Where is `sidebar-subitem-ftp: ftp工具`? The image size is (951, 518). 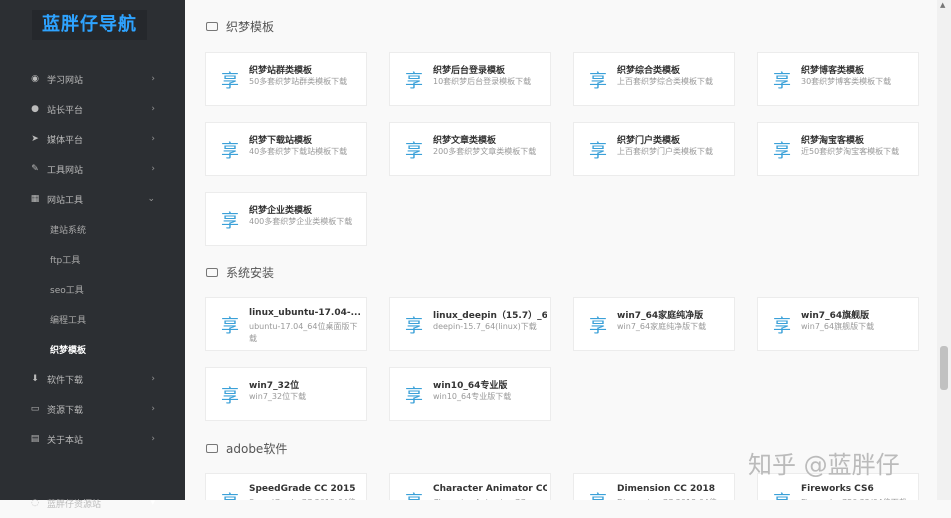
sidebar-subitem-ftp: ftp工具 is located at coordinates (92, 259).